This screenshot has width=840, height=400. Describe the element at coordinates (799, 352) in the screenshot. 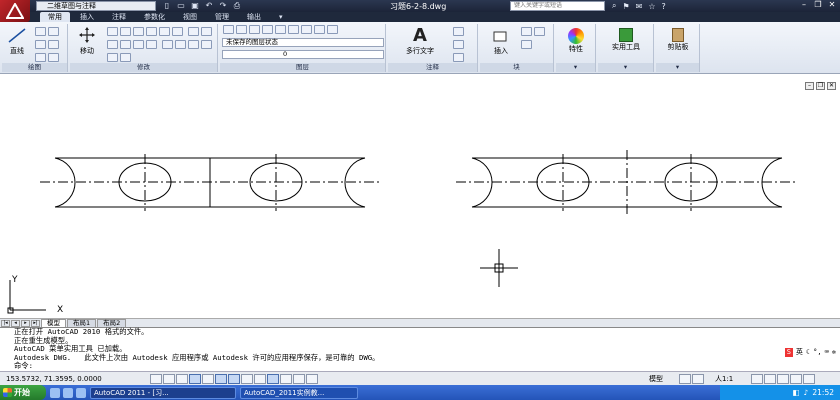

I see `ime-language: 英` at that location.